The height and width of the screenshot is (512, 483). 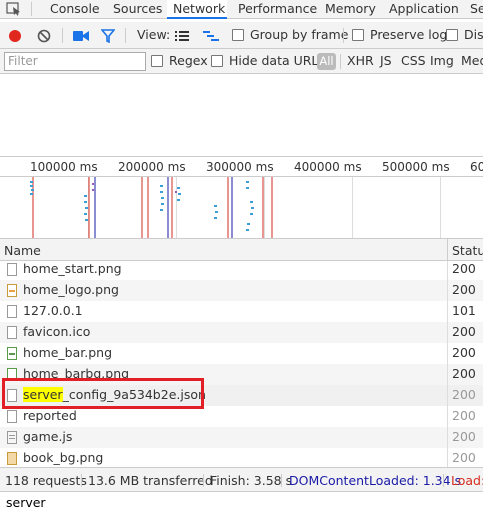 I want to click on filter-js: JS, so click(x=386, y=61).